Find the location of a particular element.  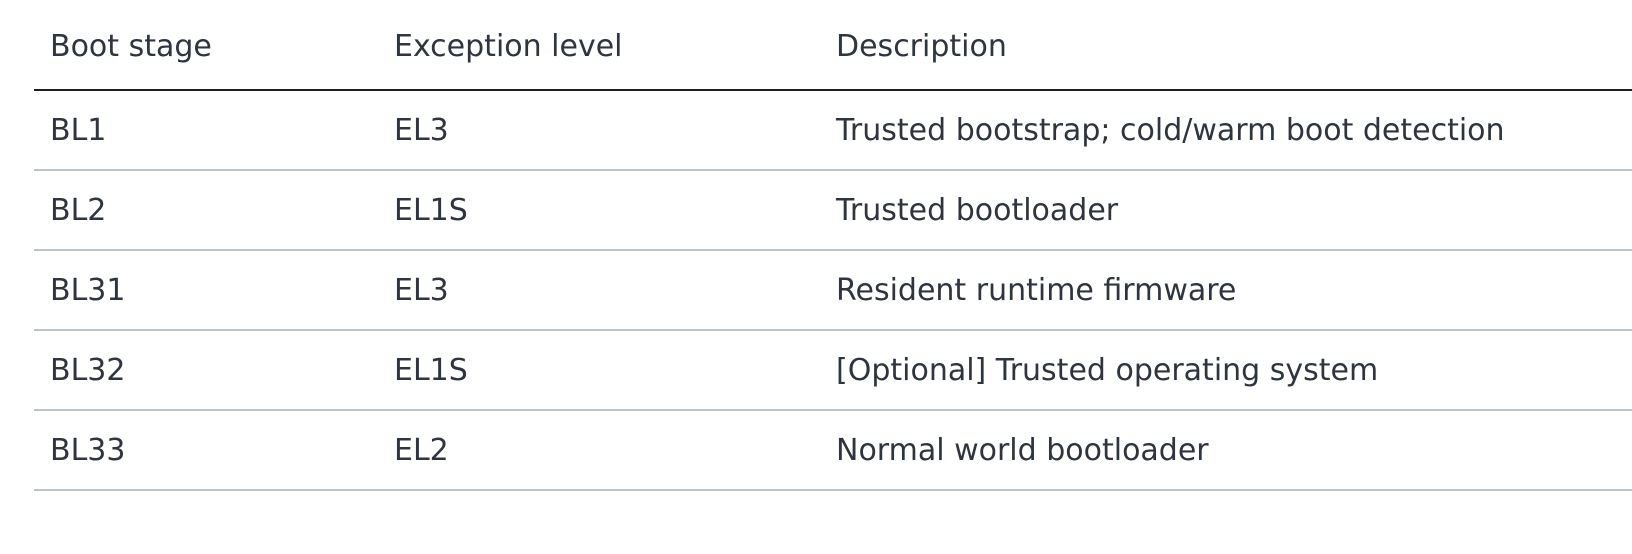

cell-description: Normal world bootloader is located at coordinates (1226, 450).